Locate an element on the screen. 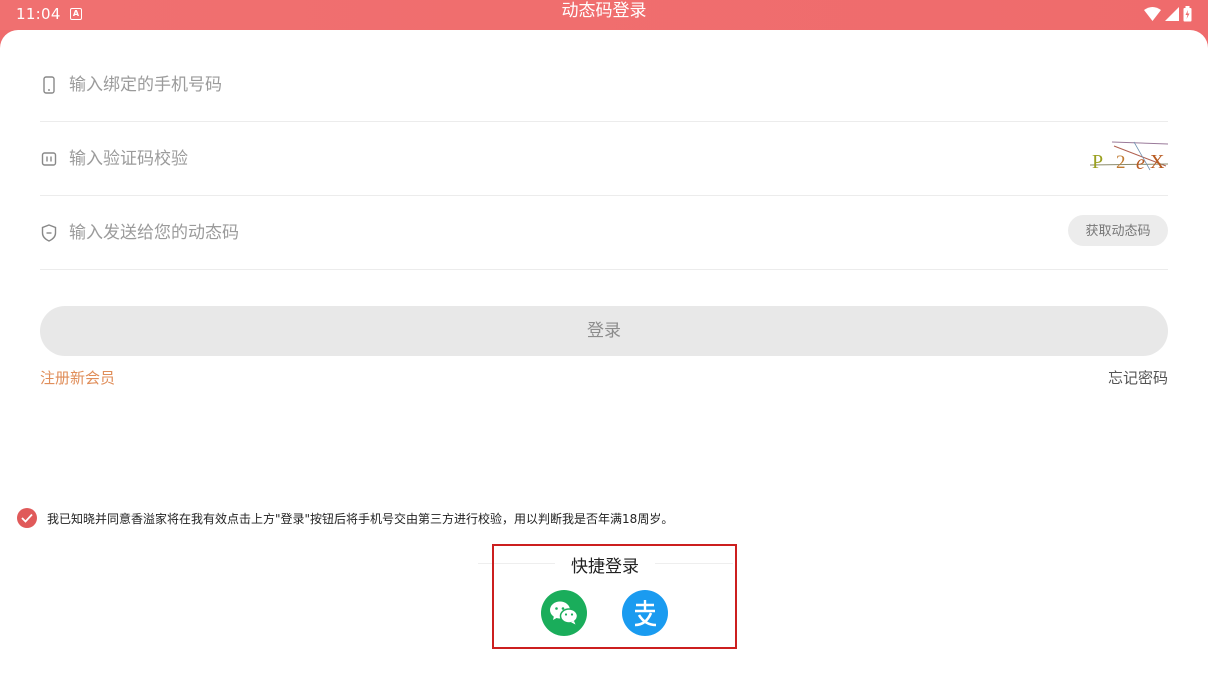 Image resolution: width=1208 pixels, height=679 pixels. forgot-password-link: 忘记密码 is located at coordinates (1138, 377).